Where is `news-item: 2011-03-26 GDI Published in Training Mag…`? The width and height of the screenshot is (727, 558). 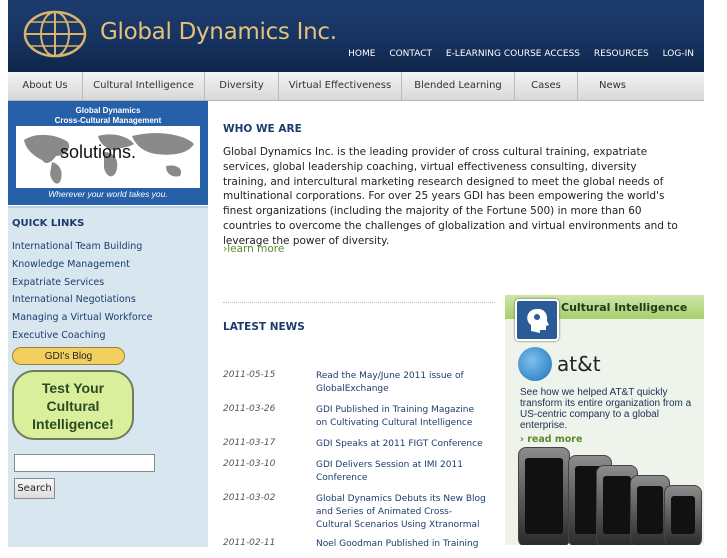
news-item: 2011-03-26 GDI Published in Training Mag… is located at coordinates (360, 421).